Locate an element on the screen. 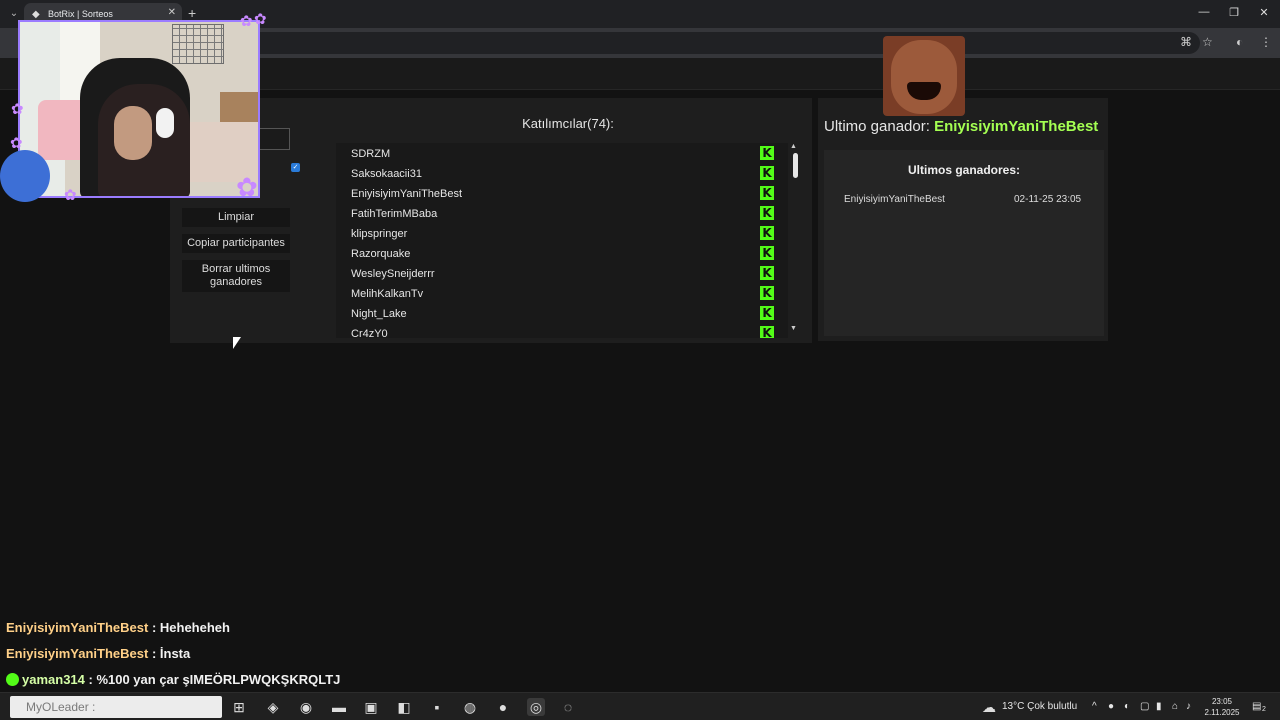 The image size is (1280, 720). scroll-up-arrow-icon: ▲ is located at coordinates (793, 146).